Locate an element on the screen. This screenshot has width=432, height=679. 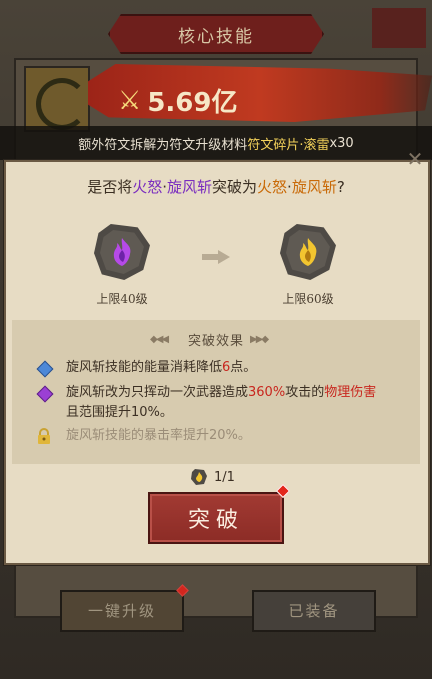
question-text: 突破为 is located at coordinates (235, 187).